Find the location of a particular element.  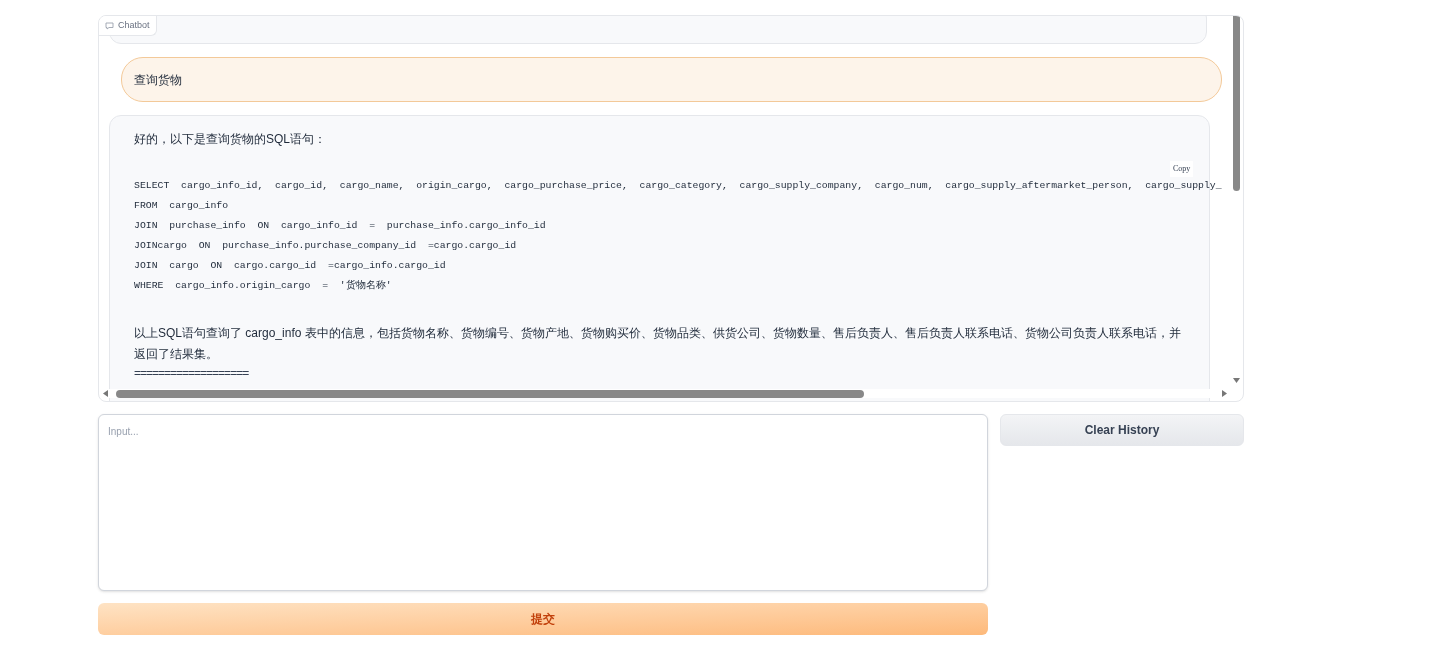

code-line: JOIN purchase_info ON cargo_info_id = purchase_info.cargo_info_id is located at coordinates (340, 226).